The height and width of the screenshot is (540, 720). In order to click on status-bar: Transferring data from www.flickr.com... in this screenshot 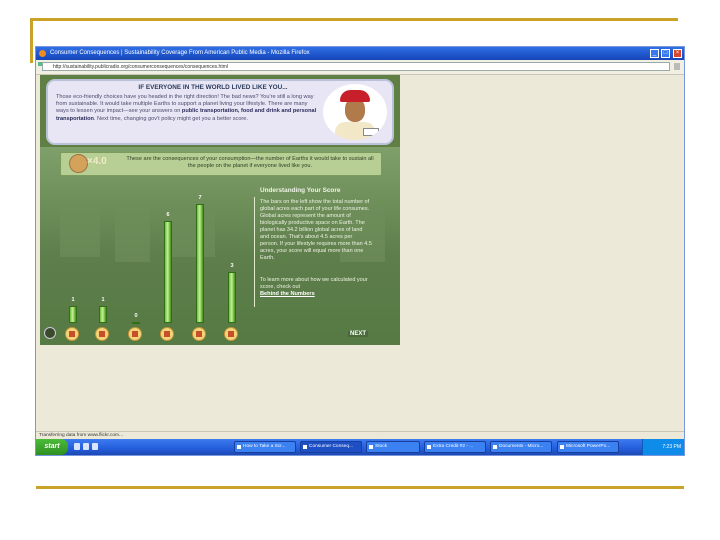, I will do `click(360, 435)`.